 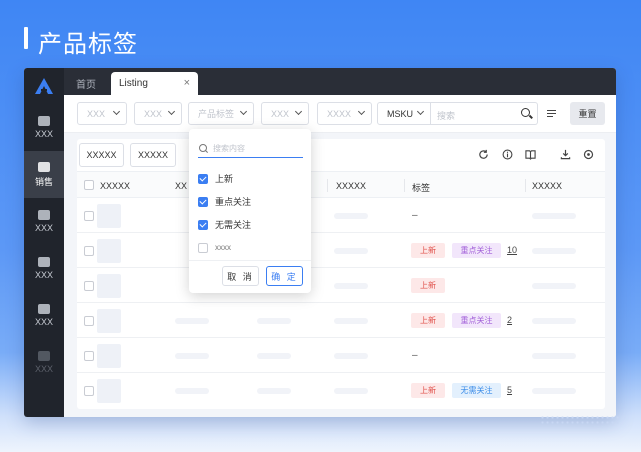 What do you see at coordinates (89, 185) in the screenshot?
I see `select-all-checkbox` at bounding box center [89, 185].